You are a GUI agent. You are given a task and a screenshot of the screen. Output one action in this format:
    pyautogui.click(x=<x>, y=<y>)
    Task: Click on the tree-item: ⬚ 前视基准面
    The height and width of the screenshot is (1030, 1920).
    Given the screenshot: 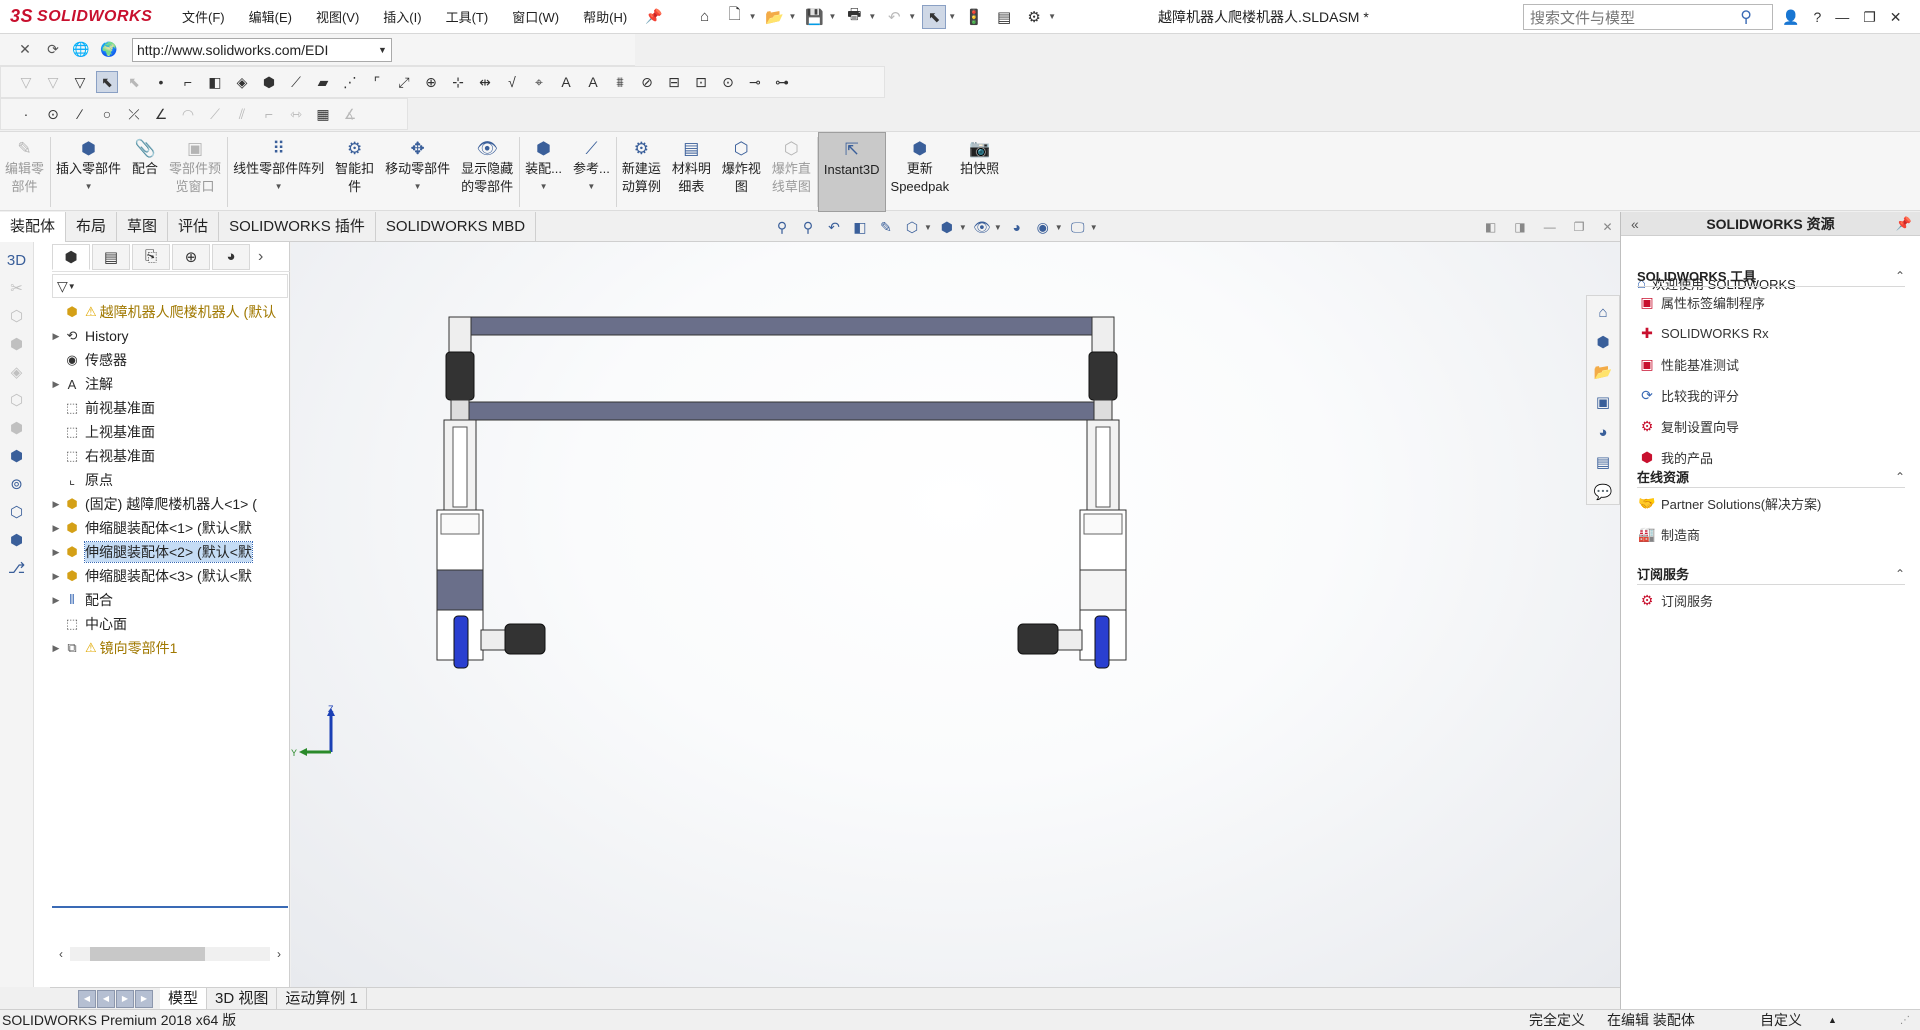 What is the action you would take?
    pyautogui.click(x=170, y=408)
    